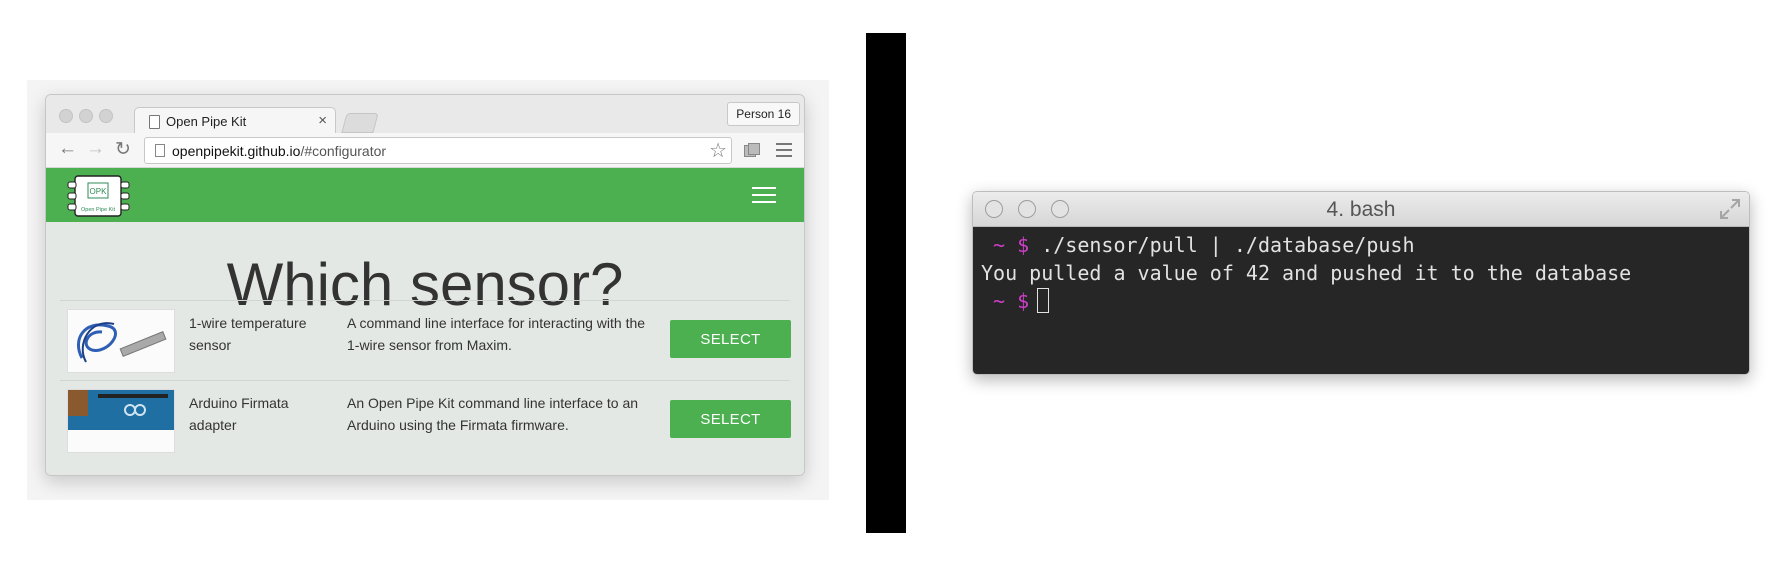 This screenshot has width=1784, height=572. What do you see at coordinates (784, 152) in the screenshot?
I see `chrome-menu-icon` at bounding box center [784, 152].